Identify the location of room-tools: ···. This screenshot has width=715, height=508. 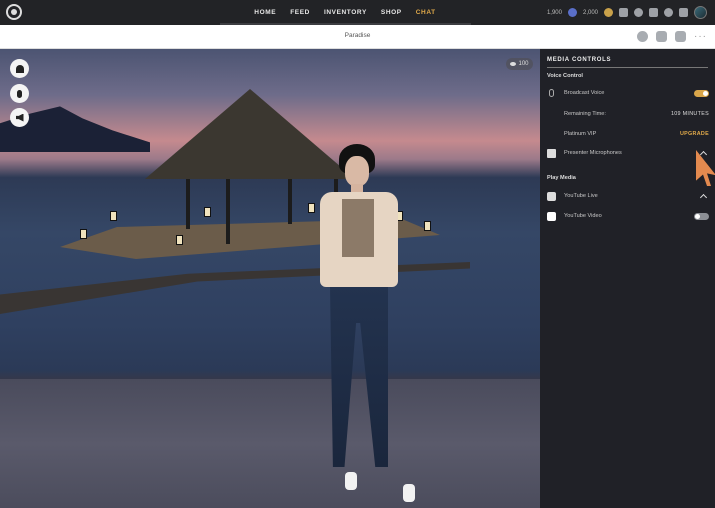
(672, 36).